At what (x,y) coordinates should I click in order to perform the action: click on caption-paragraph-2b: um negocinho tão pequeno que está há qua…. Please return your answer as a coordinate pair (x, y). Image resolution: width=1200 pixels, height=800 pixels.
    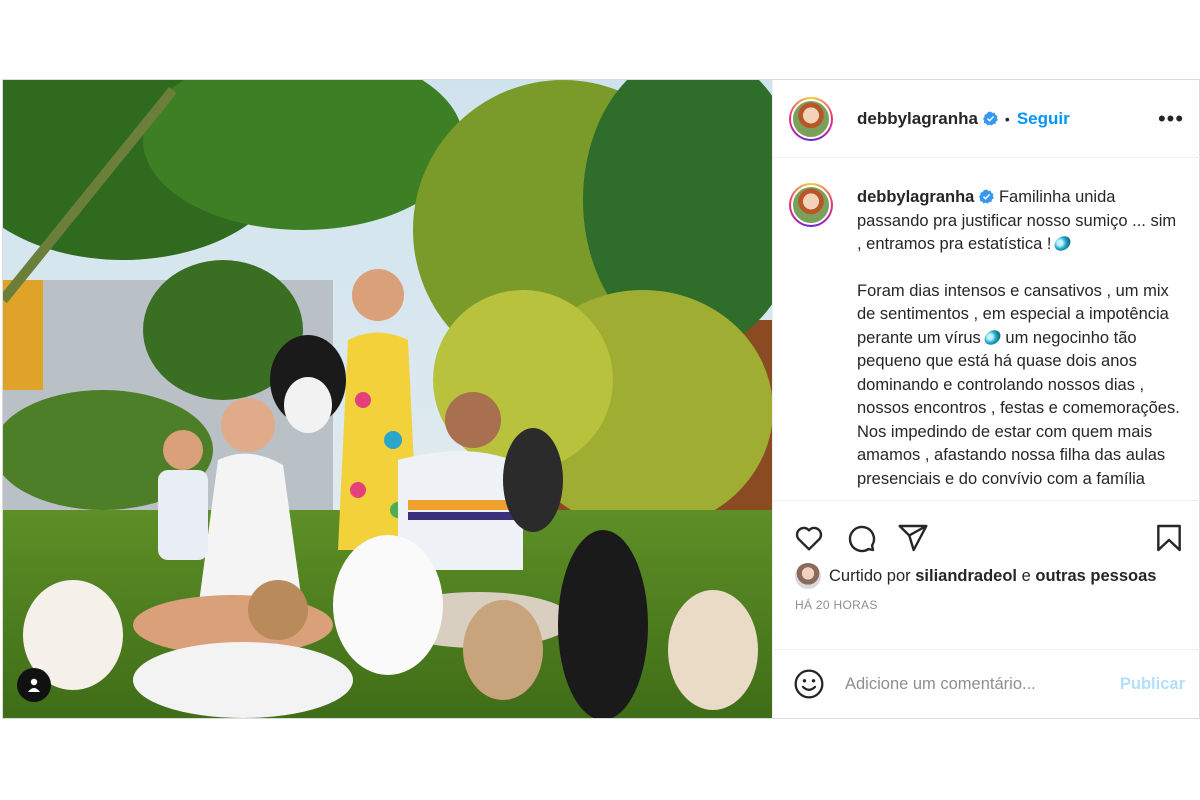
    Looking at the image, I should click on (1018, 408).